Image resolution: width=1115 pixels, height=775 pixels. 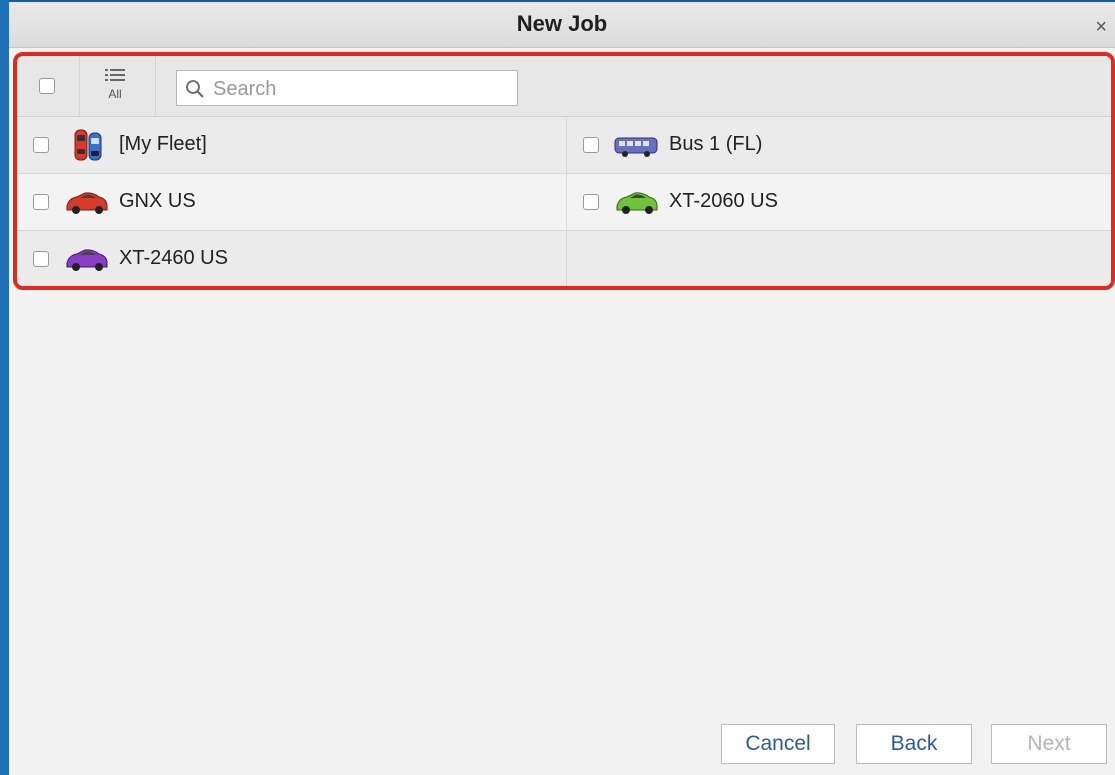 I want to click on green-car-icon, so click(x=637, y=203).